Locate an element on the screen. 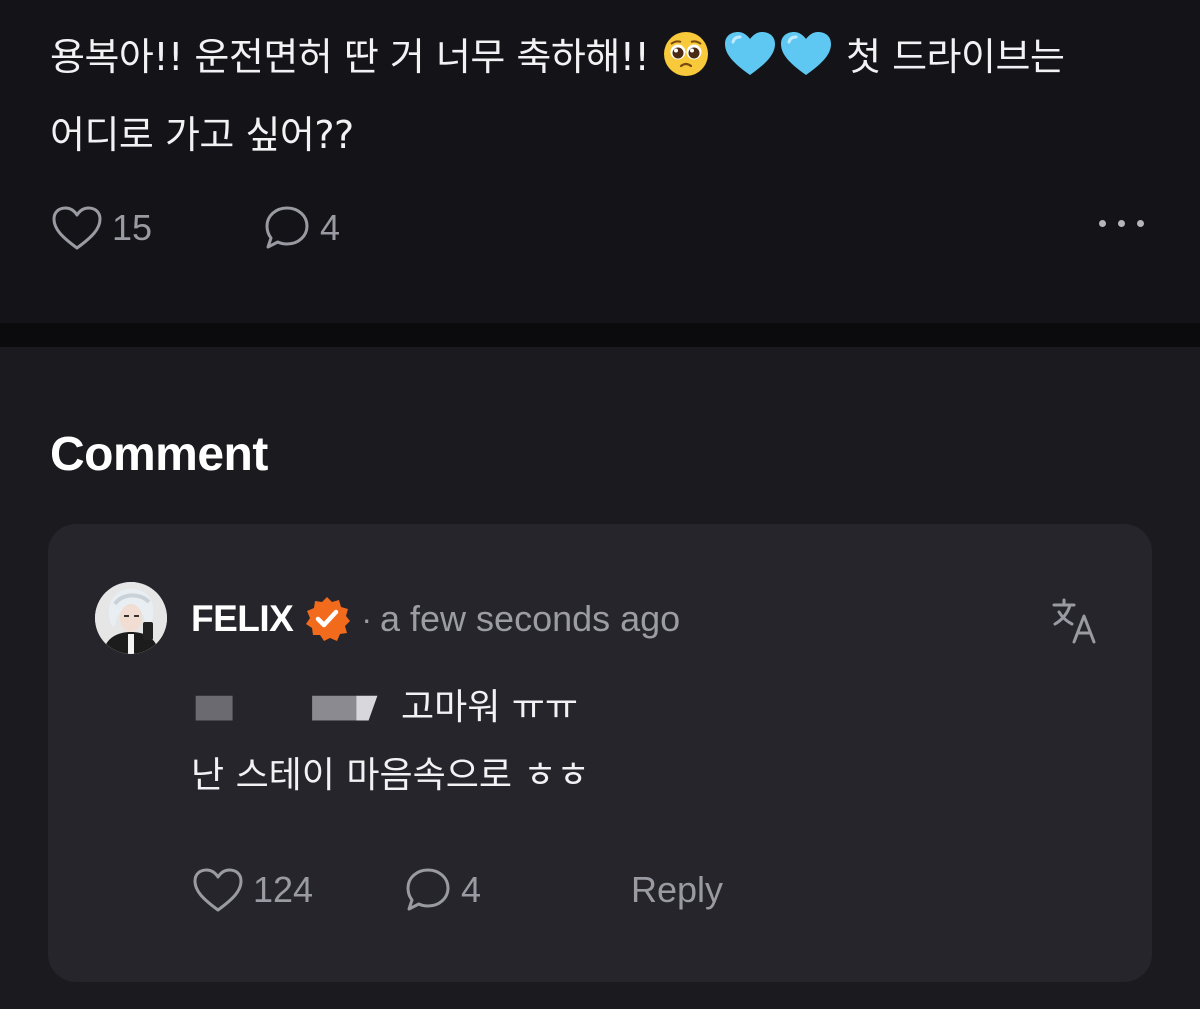  post-like-button: 15 is located at coordinates (101, 228).